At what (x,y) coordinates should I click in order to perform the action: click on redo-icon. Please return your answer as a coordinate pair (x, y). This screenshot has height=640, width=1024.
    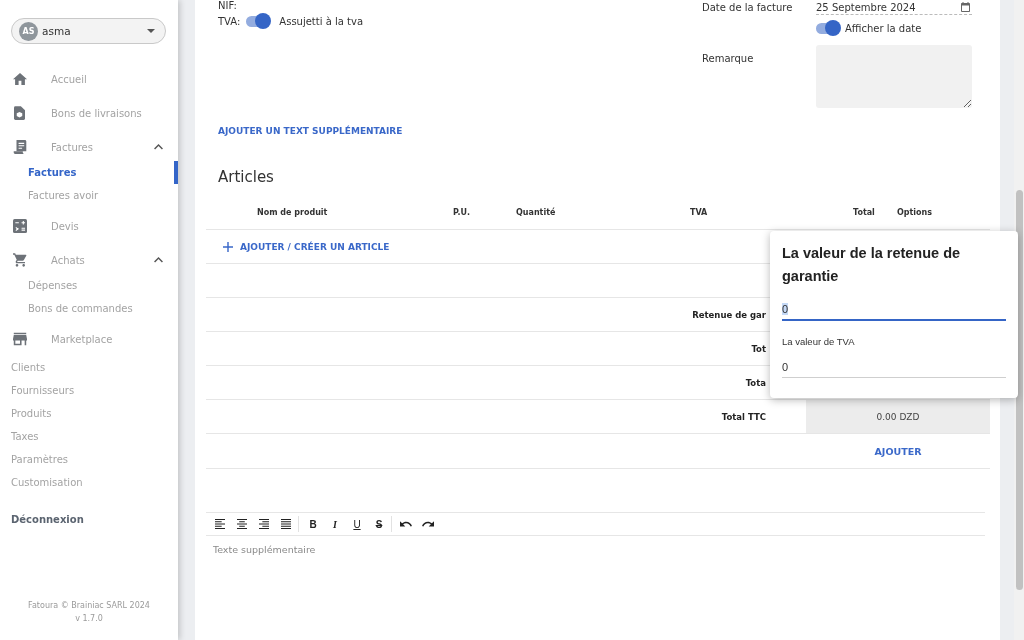
    Looking at the image, I should click on (428, 524).